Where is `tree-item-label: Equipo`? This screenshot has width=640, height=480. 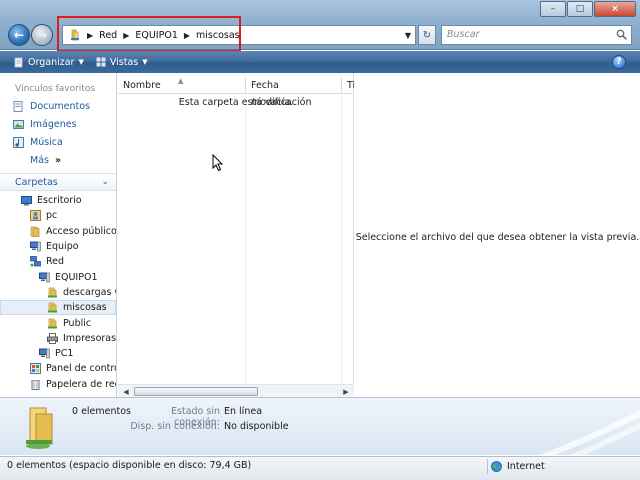
tree-item-label: Equipo is located at coordinates (62, 247).